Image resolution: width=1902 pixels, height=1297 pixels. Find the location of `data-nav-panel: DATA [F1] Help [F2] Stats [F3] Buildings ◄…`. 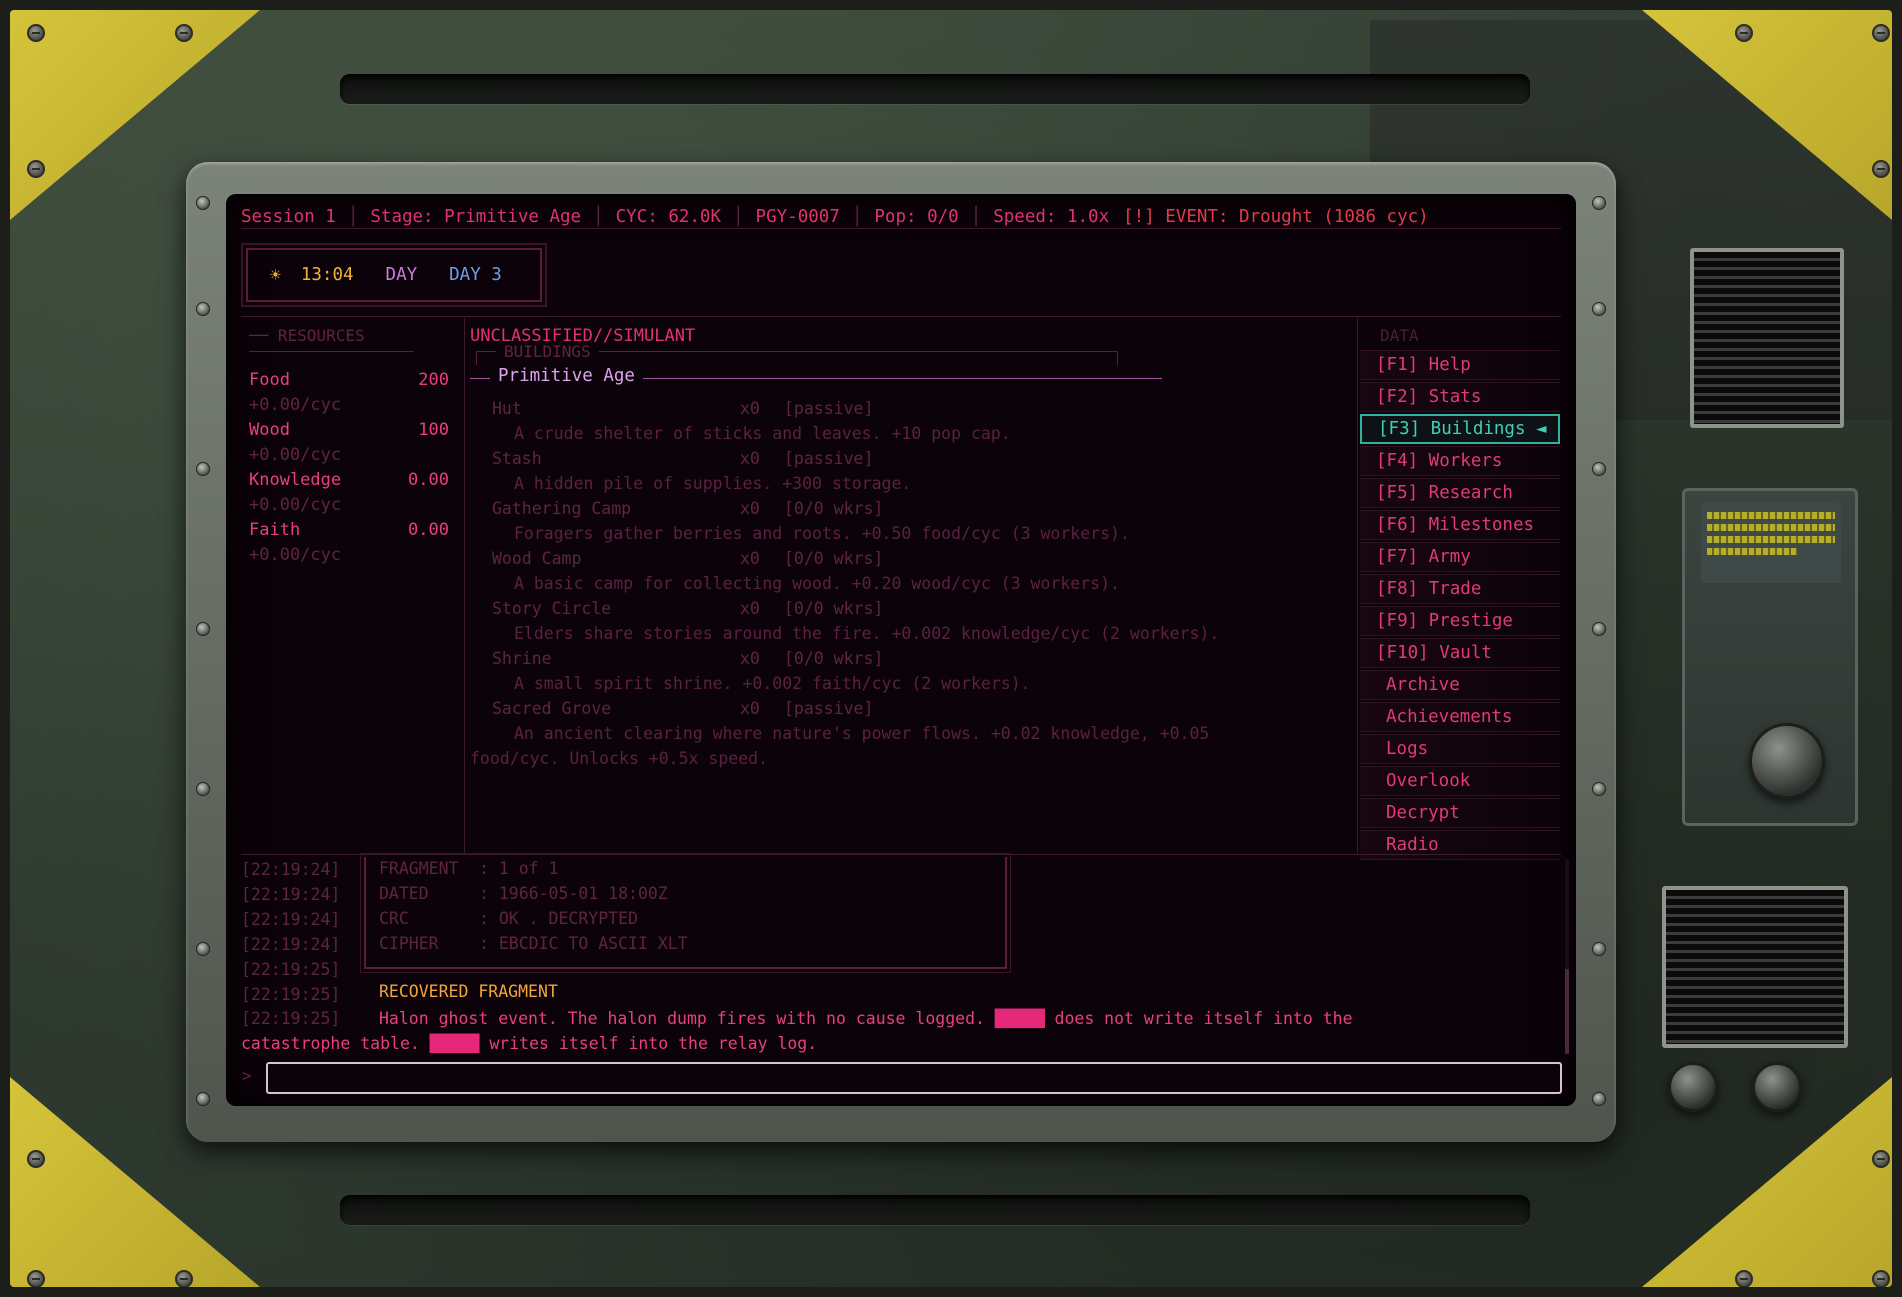

data-nav-panel: DATA [F1] Help [F2] Stats [F3] Buildings ◄… is located at coordinates (1459, 589).